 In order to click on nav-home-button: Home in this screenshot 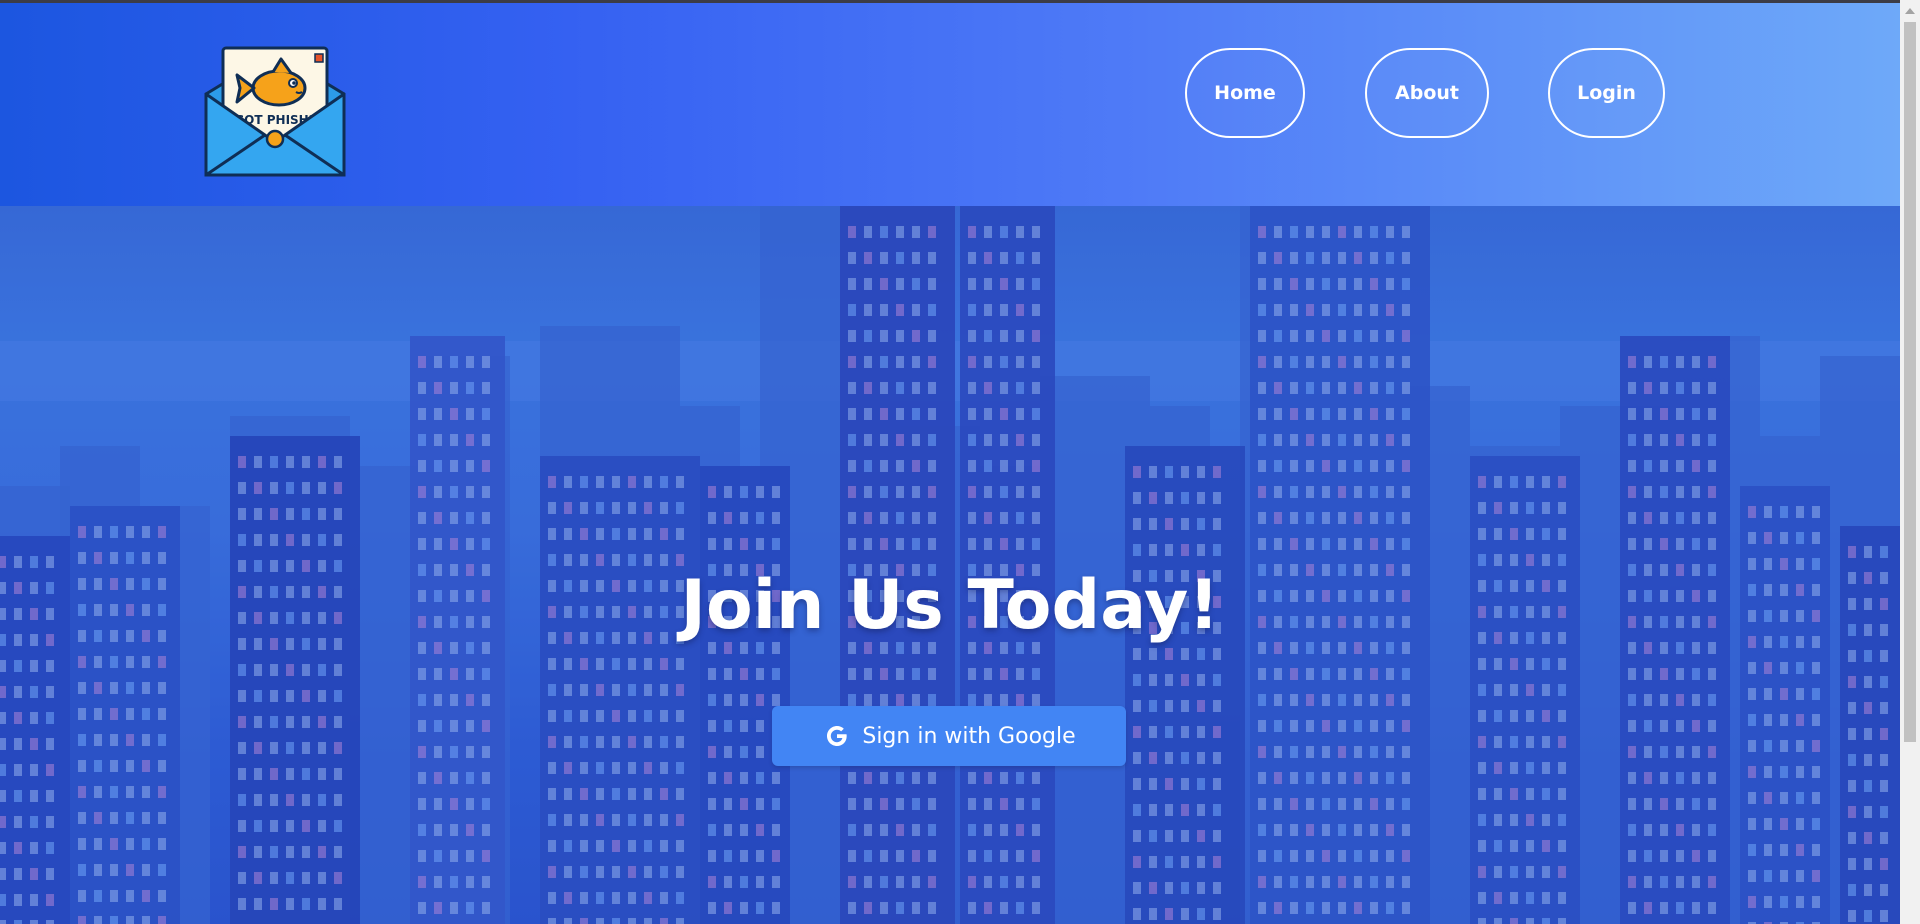, I will do `click(1245, 93)`.